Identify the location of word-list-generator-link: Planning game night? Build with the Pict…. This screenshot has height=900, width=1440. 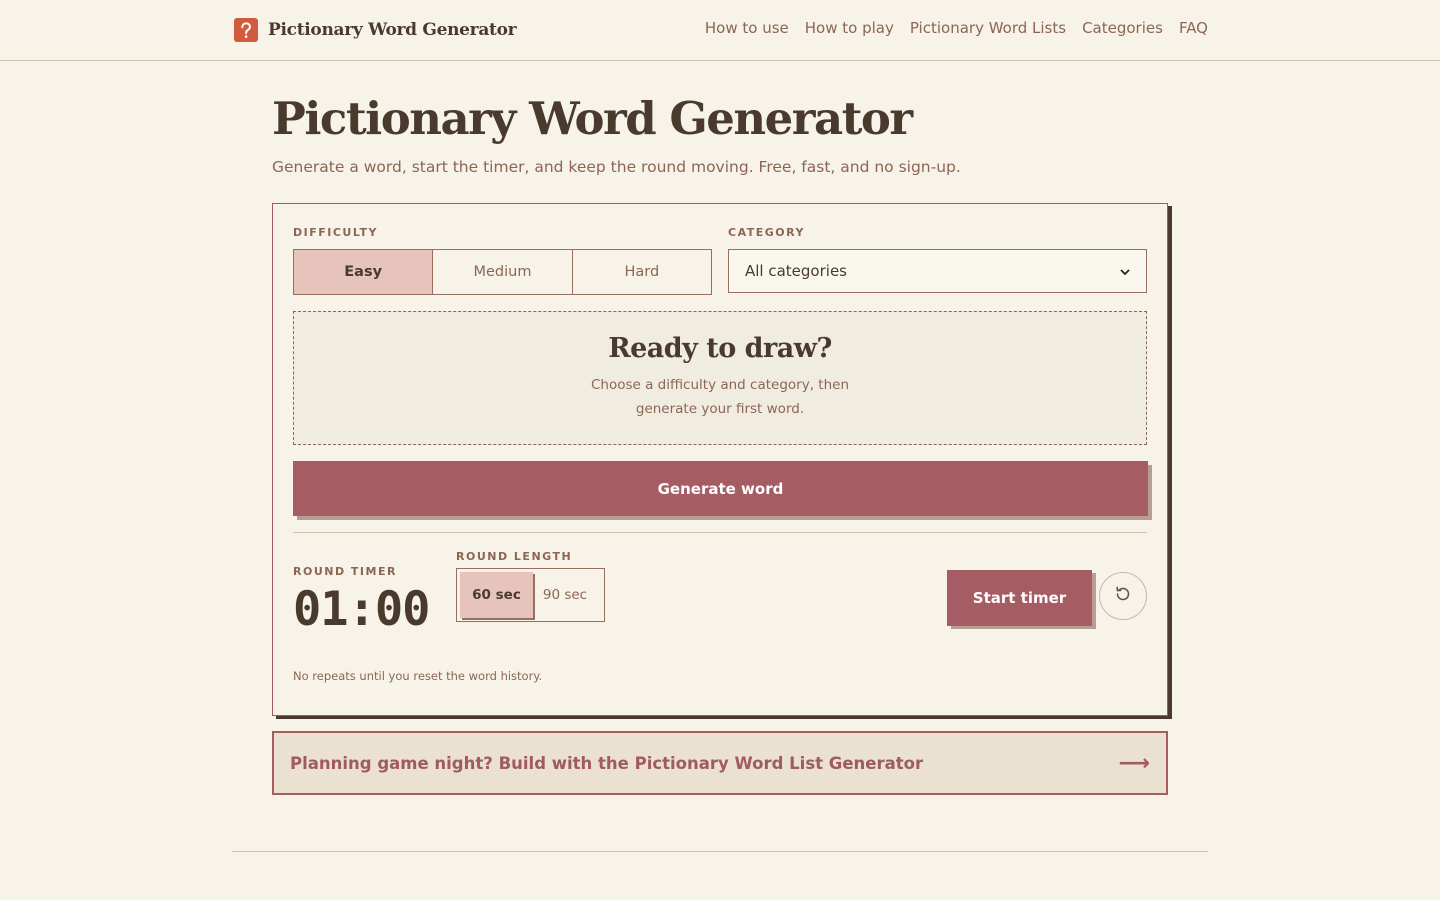
(720, 763).